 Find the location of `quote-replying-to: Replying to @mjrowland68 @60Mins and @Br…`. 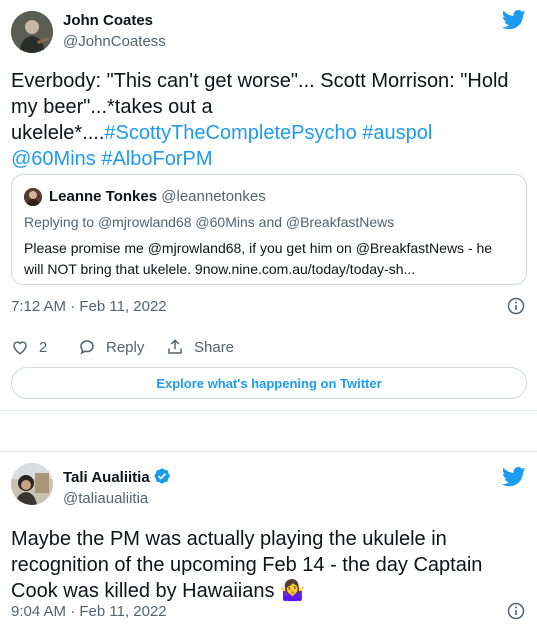

quote-replying-to: Replying to @mjrowland68 @60Mins and @Br… is located at coordinates (209, 222).